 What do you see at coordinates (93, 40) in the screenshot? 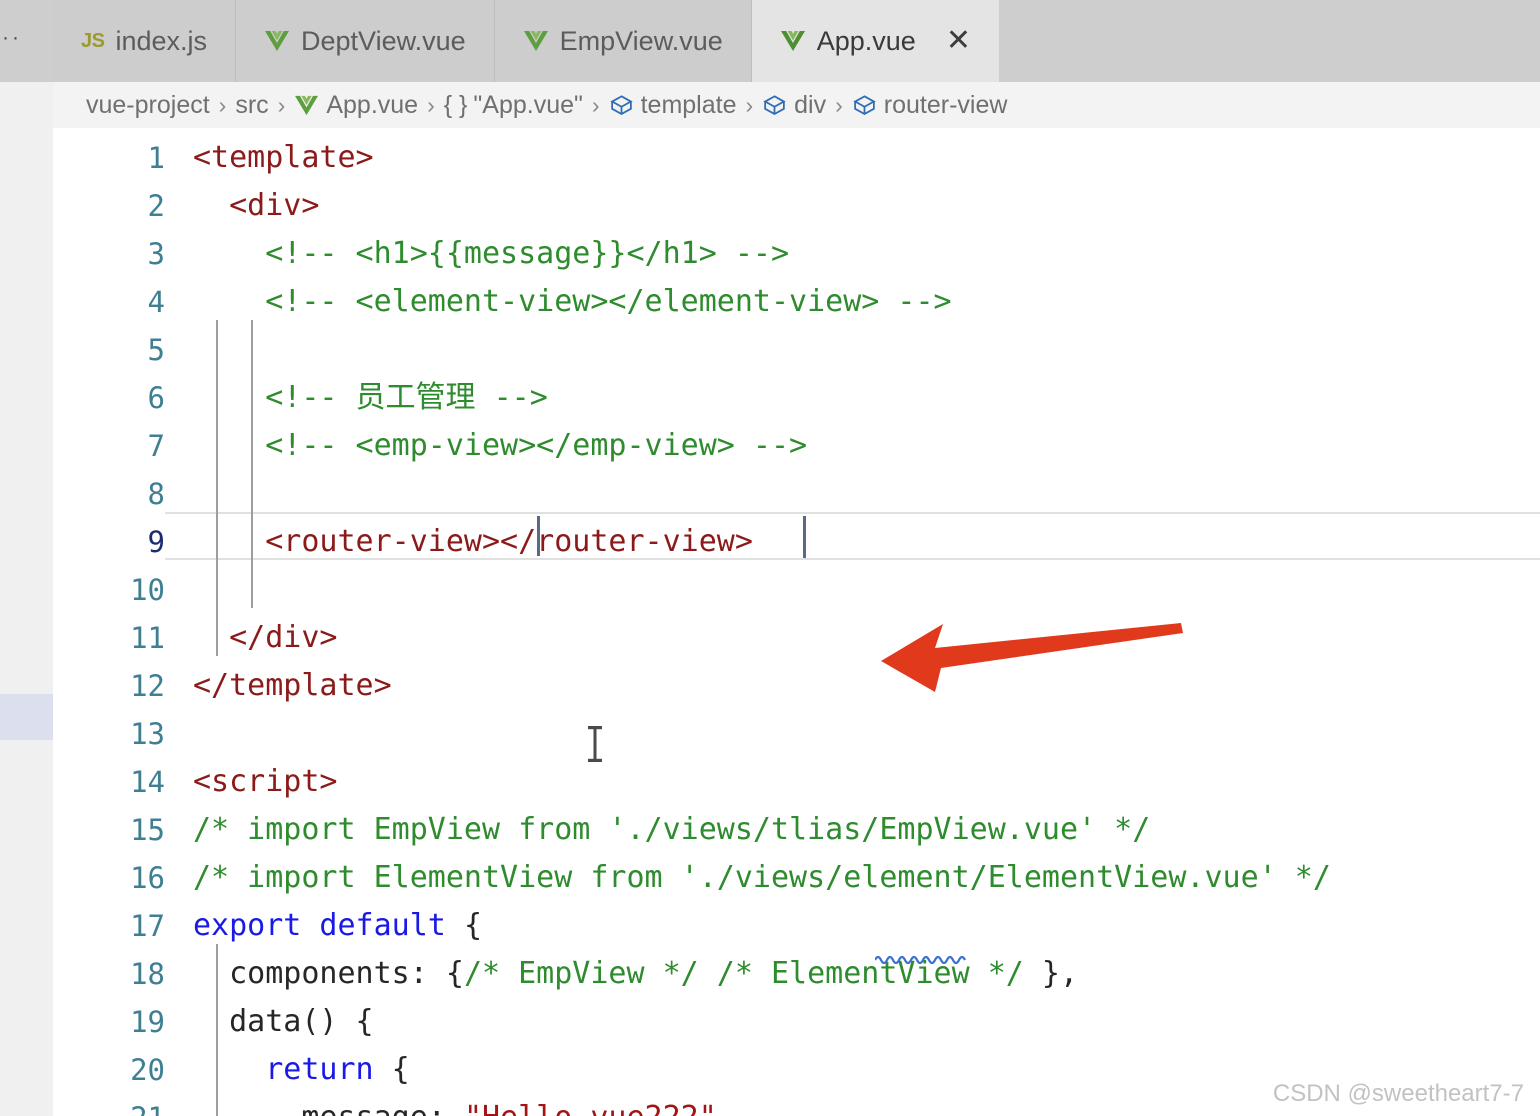
I see `js-file-icon: JS` at bounding box center [93, 40].